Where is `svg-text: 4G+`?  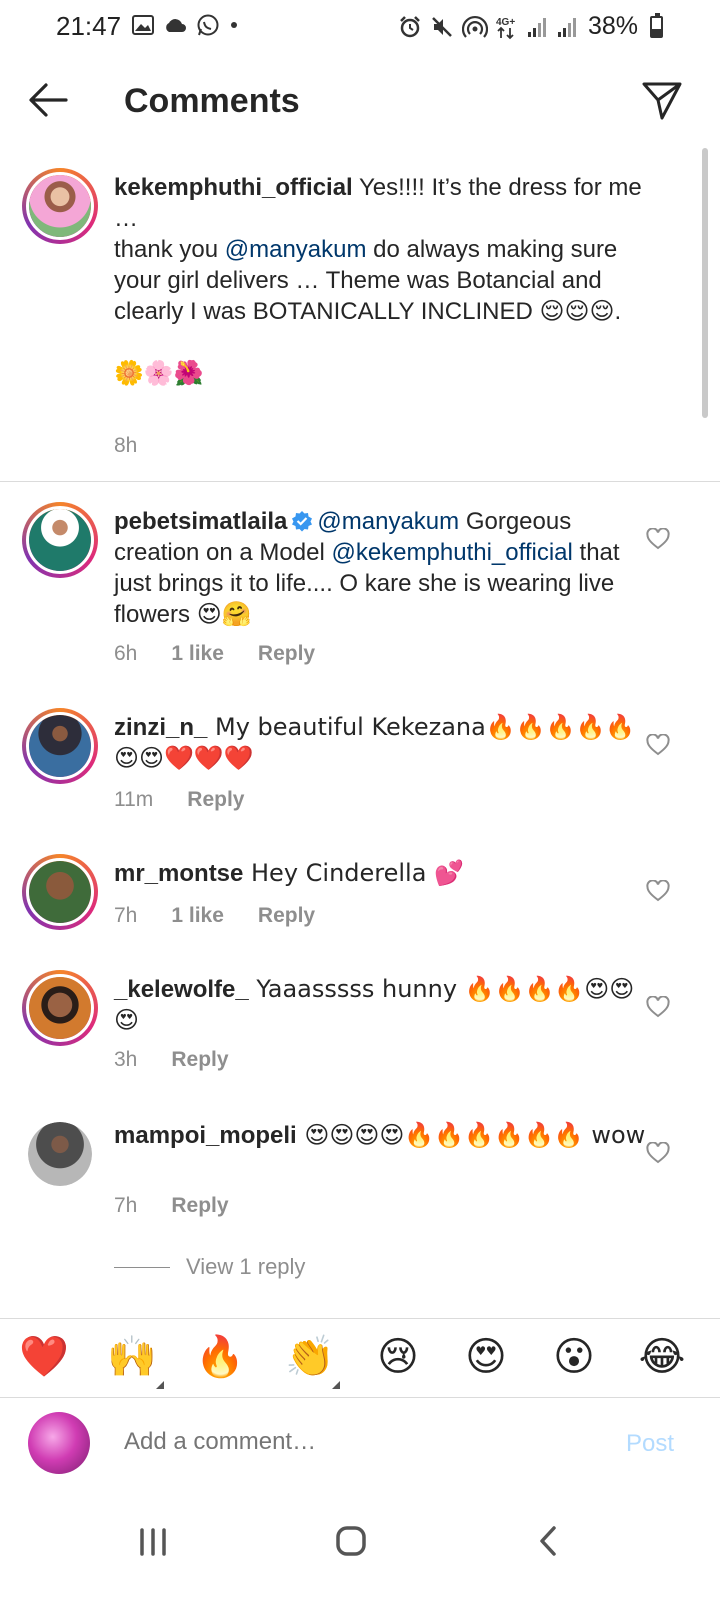
svg-text: 4G+ is located at coordinates (505, 22).